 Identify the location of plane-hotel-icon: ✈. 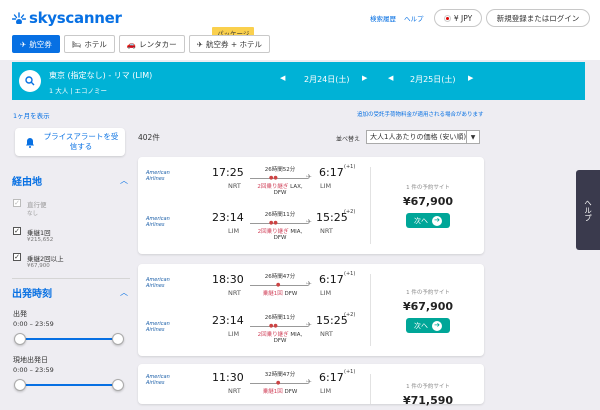
(199, 44).